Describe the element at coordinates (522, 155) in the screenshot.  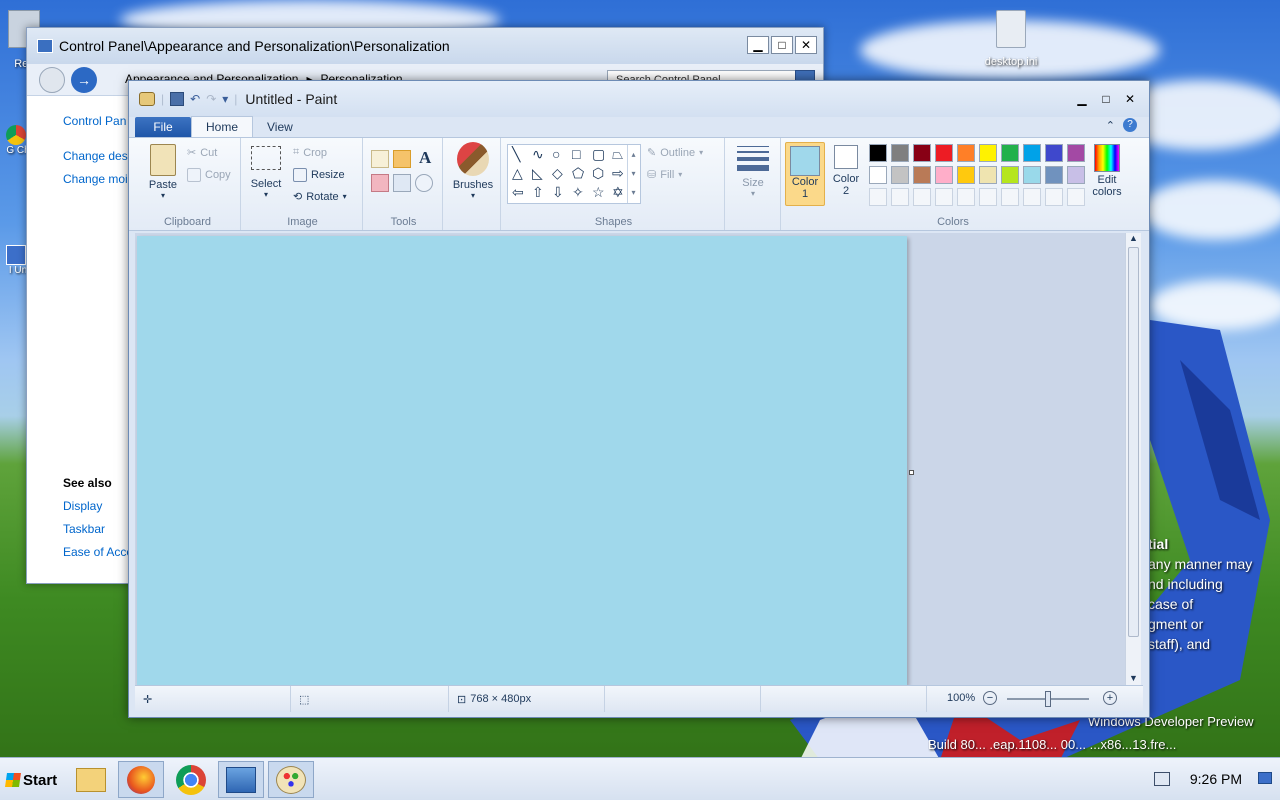
I see `line-shape-icon: ╲` at that location.